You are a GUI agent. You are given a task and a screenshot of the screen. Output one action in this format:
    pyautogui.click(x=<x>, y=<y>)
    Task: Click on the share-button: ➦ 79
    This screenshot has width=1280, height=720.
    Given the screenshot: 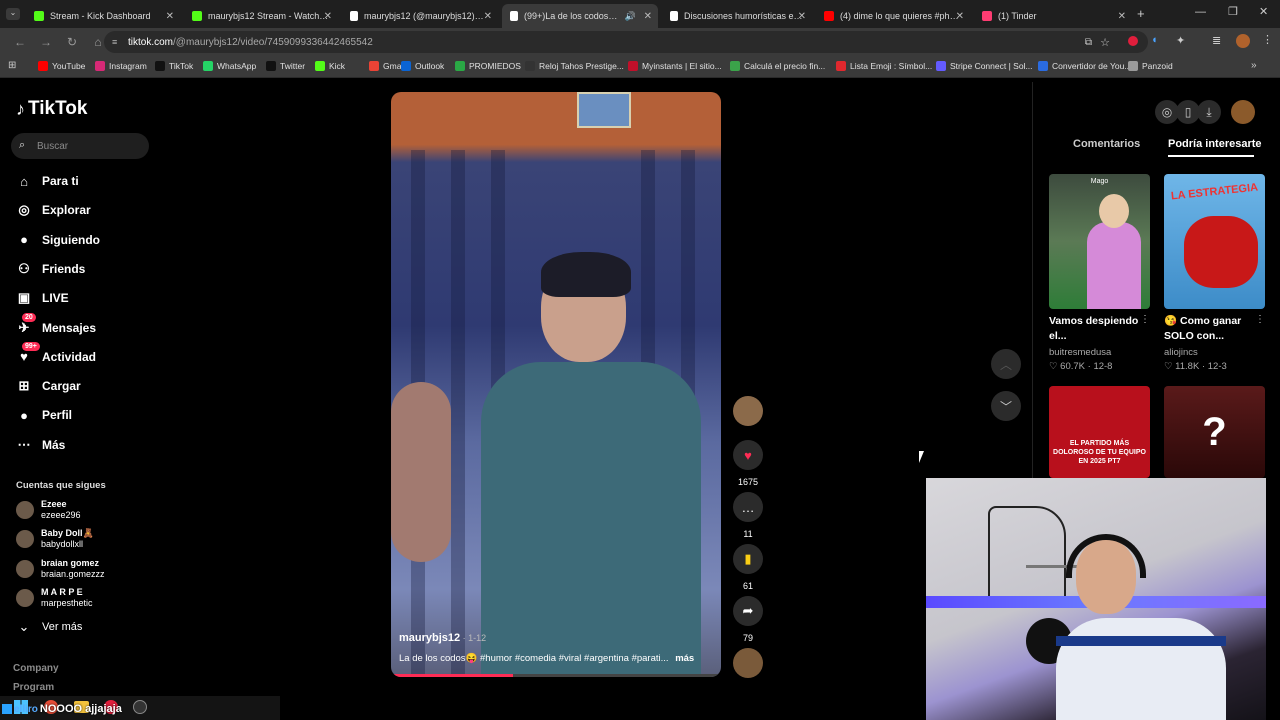 What is the action you would take?
    pyautogui.click(x=748, y=619)
    